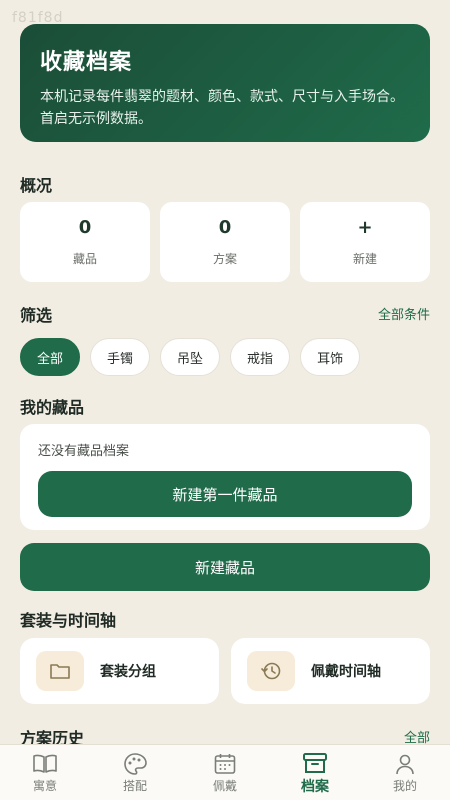 Image resolution: width=450 pixels, height=800 pixels. What do you see at coordinates (36, 315) in the screenshot?
I see `filter-title: 筛选` at bounding box center [36, 315].